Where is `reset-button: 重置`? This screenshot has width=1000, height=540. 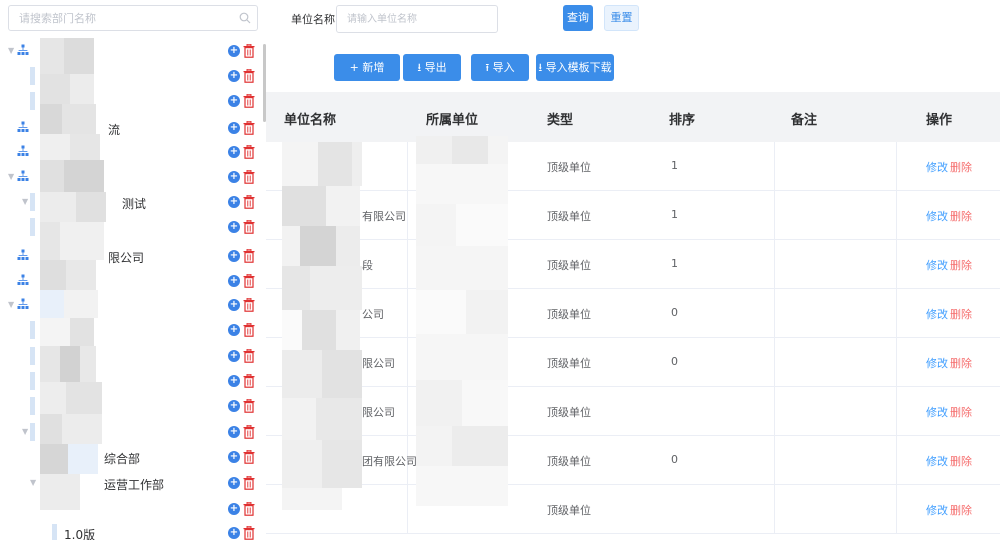 reset-button: 重置 is located at coordinates (621, 18).